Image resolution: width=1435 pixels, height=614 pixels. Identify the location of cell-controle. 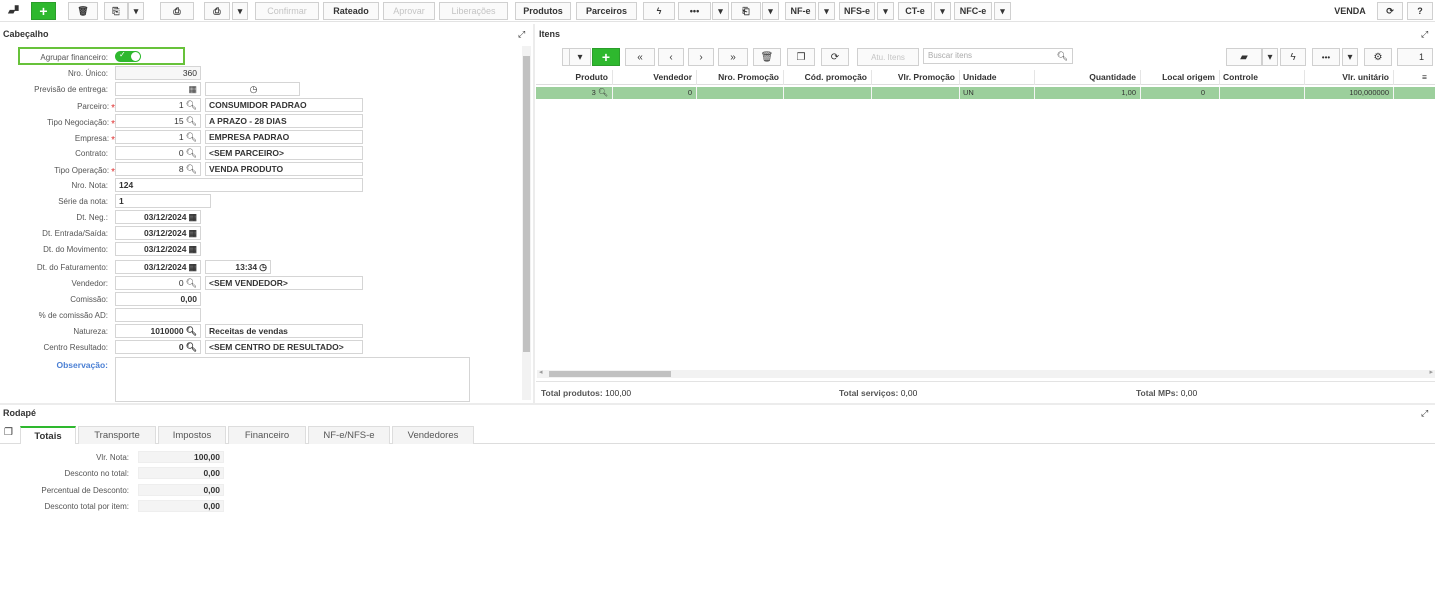
(1262, 93).